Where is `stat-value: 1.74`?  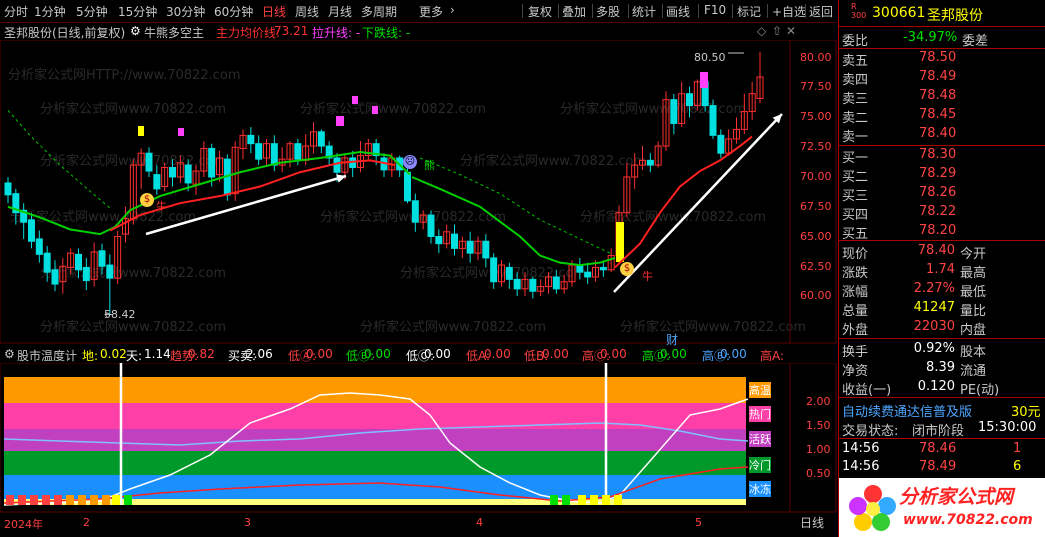
stat-value: 1.74 is located at coordinates (940, 269).